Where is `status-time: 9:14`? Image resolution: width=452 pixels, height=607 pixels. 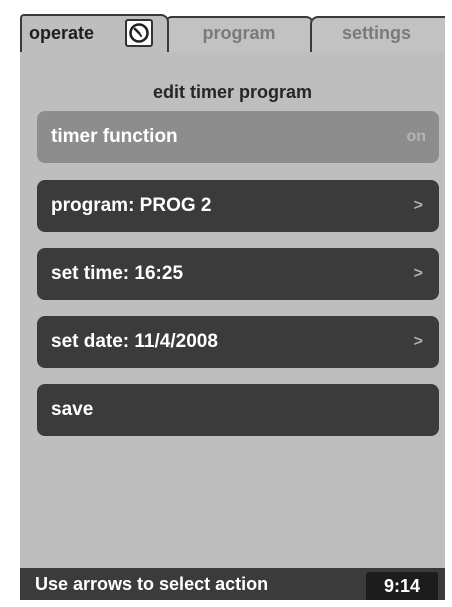 status-time: 9:14 is located at coordinates (402, 586).